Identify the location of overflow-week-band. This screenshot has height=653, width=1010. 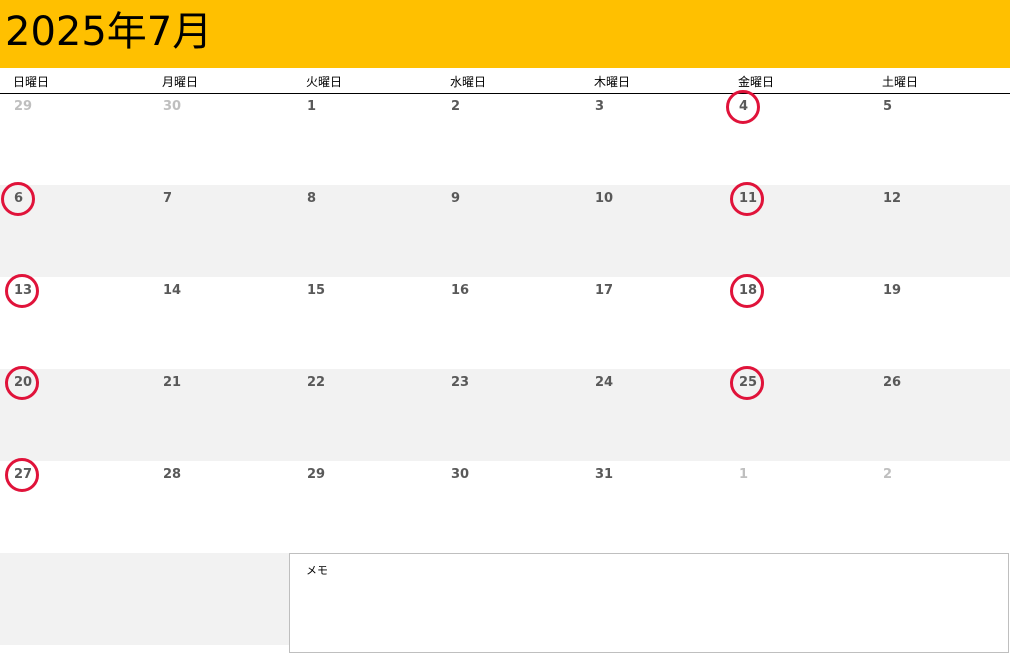
(144, 599).